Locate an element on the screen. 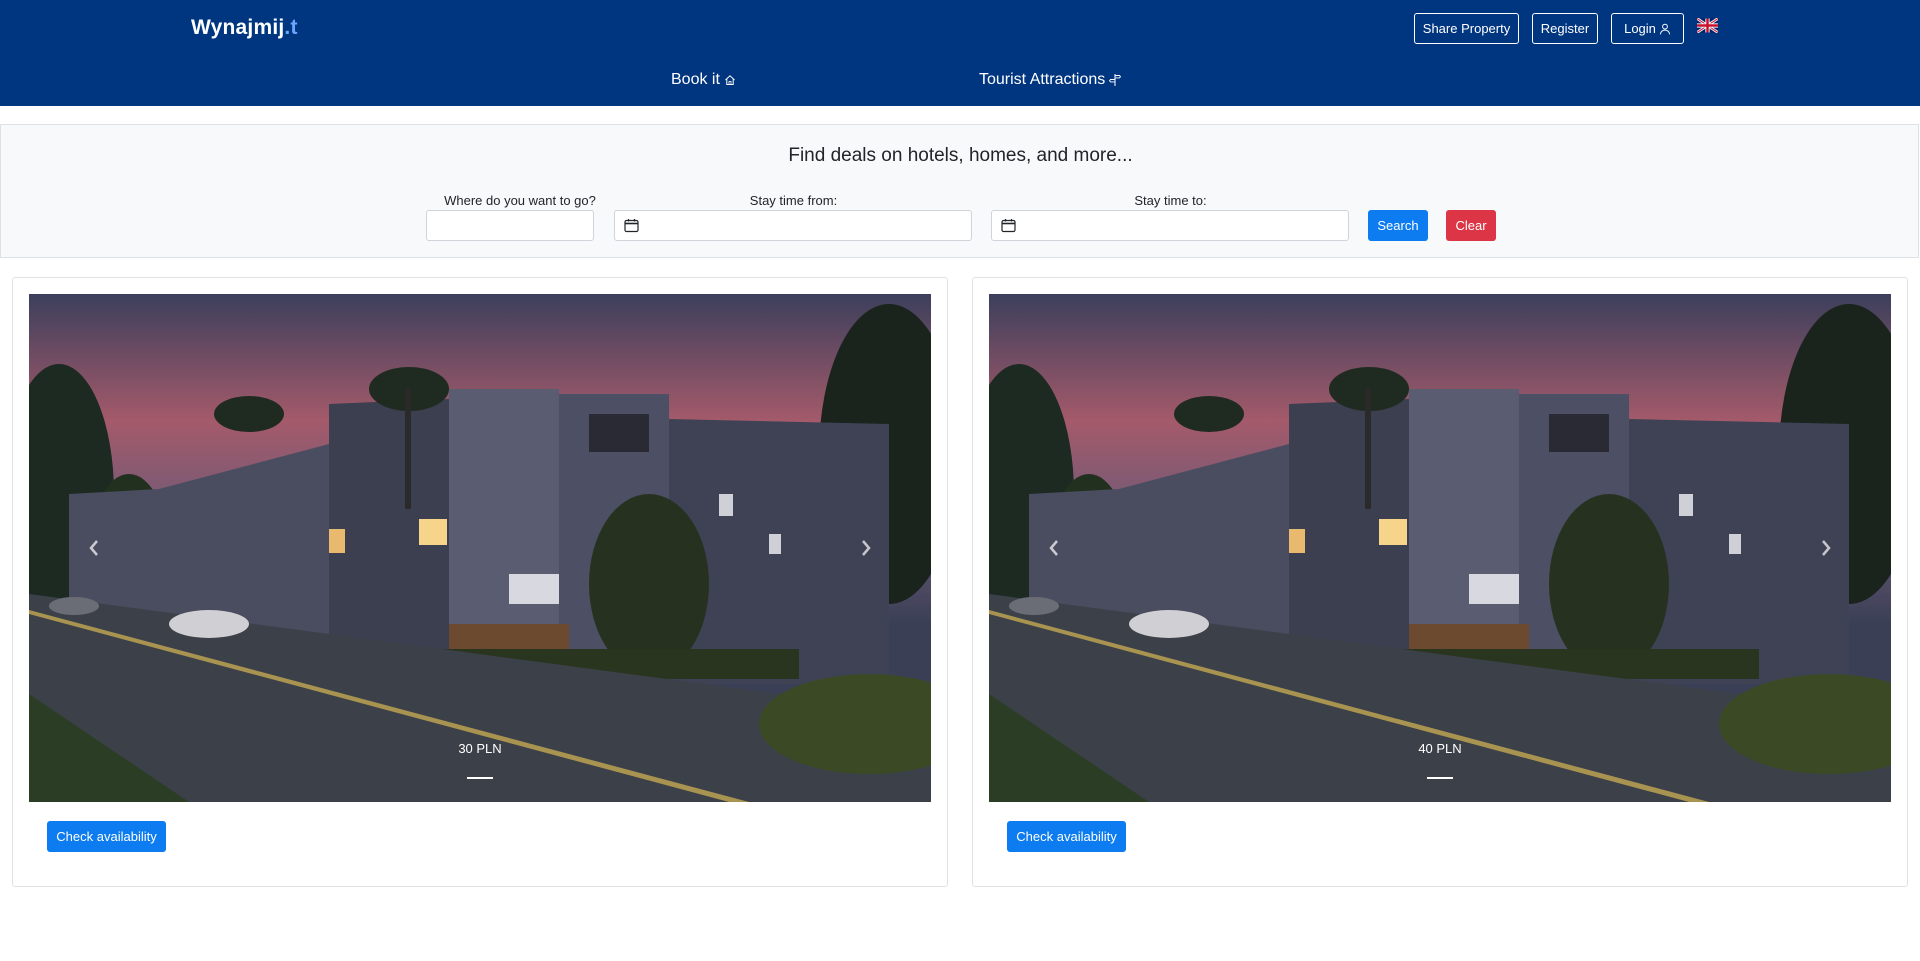 The width and height of the screenshot is (1920, 961). signpost-icon is located at coordinates (1115, 80).